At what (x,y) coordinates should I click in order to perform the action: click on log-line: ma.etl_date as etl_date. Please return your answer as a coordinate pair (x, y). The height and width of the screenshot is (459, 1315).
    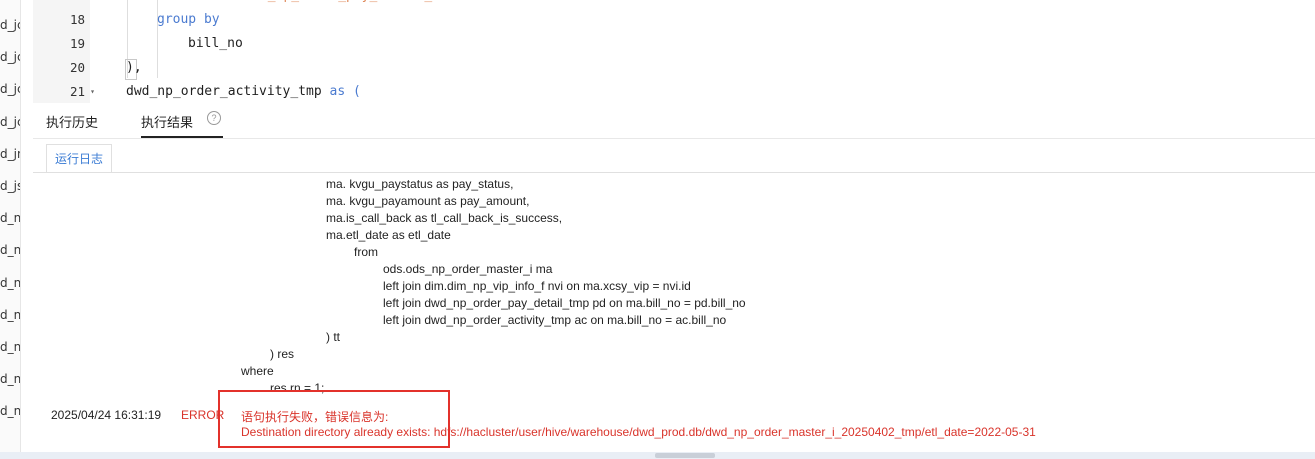
    Looking at the image, I should click on (388, 235).